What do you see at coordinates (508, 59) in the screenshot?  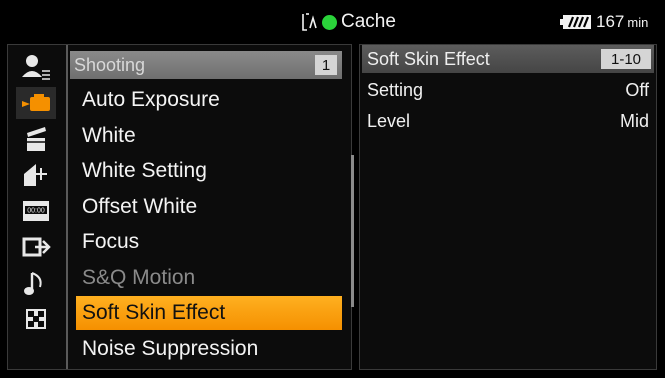 I see `detail-header: Soft Skin Effect 1-10` at bounding box center [508, 59].